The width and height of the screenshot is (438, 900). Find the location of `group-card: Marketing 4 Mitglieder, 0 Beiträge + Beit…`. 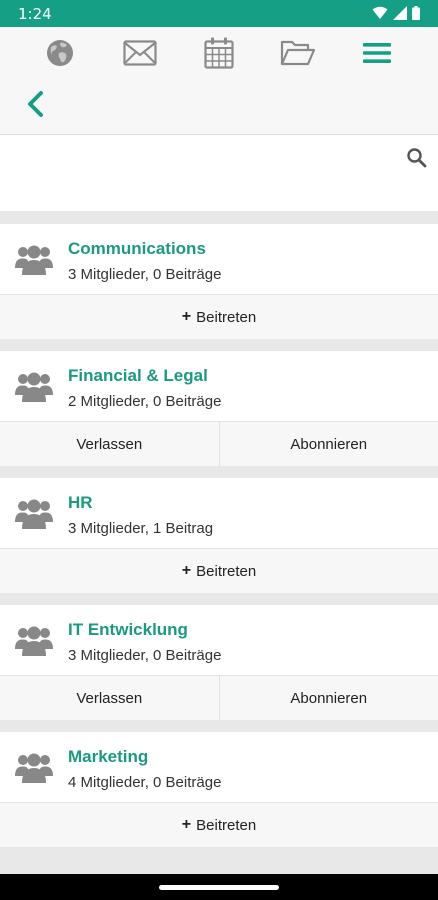

group-card: Marketing 4 Mitglieder, 0 Beiträge + Beit… is located at coordinates (219, 789).